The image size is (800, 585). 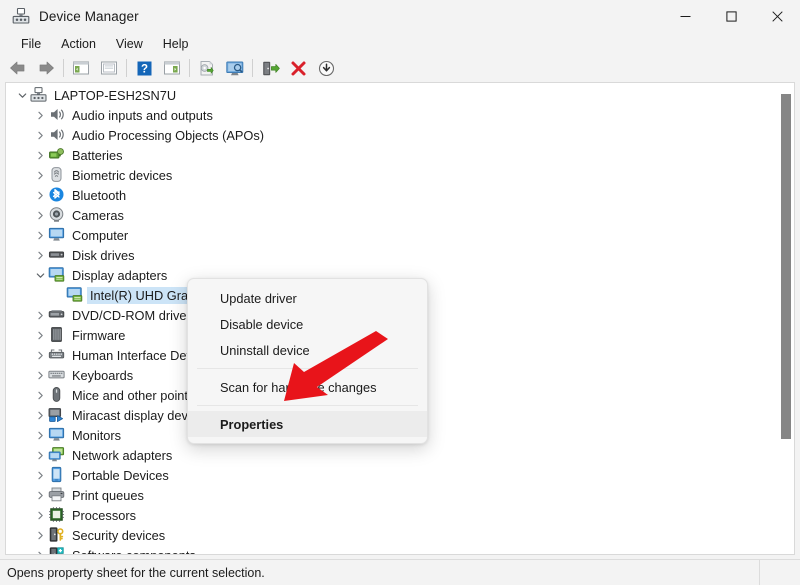 I want to click on context-menu-item-properties: Properties, so click(x=307, y=424).